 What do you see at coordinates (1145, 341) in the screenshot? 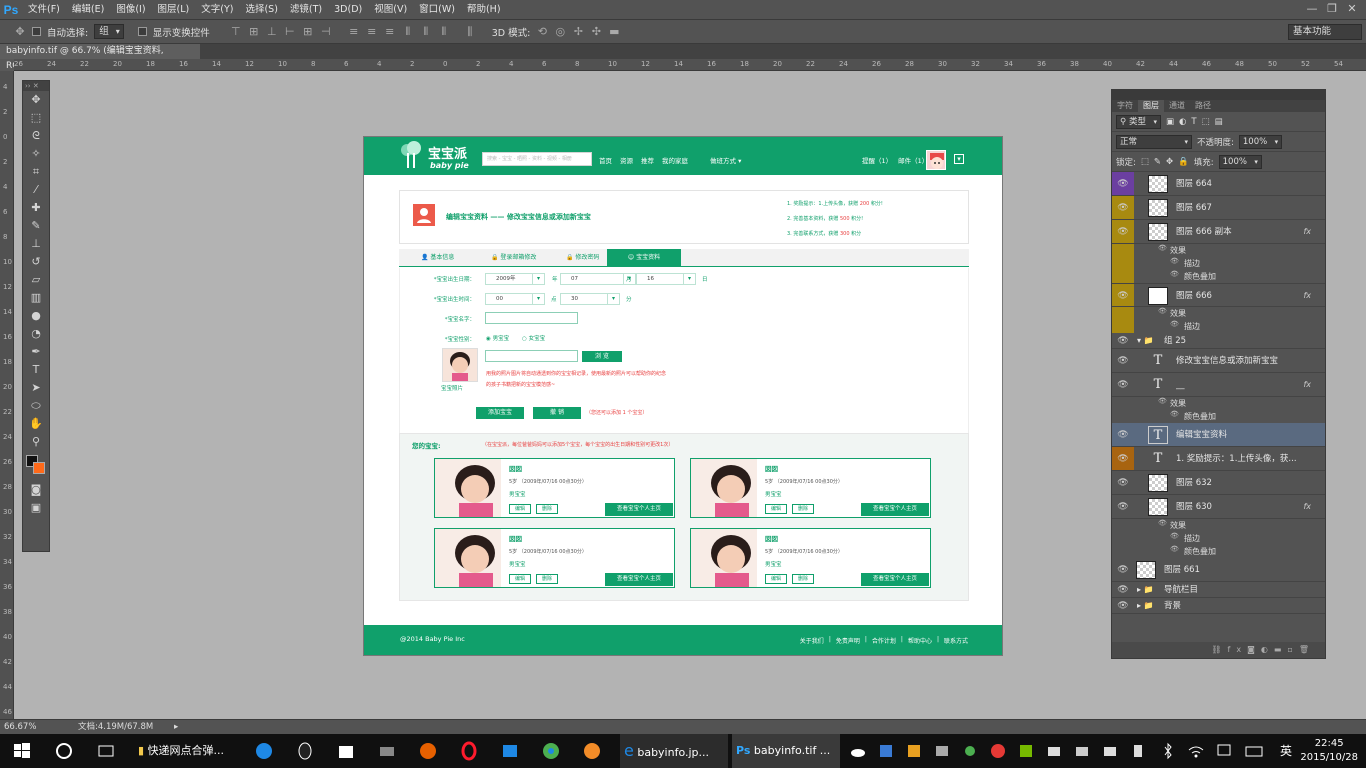
I see `group-expand-icon: ▾ 📁` at bounding box center [1145, 341].